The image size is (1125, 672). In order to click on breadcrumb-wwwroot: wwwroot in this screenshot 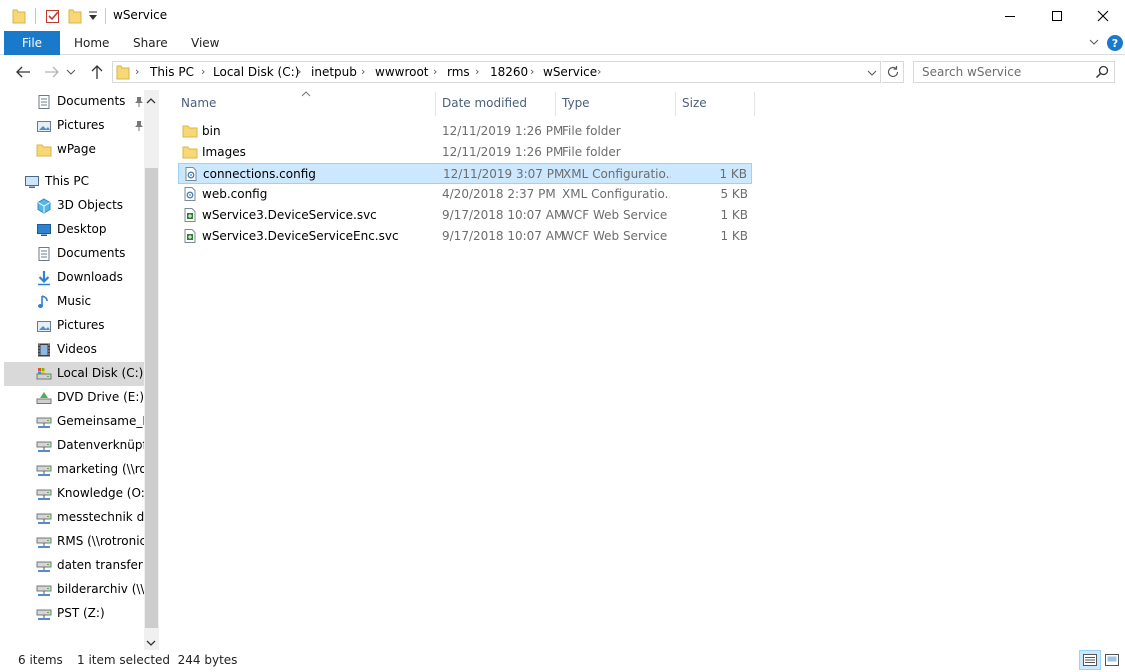, I will do `click(402, 72)`.